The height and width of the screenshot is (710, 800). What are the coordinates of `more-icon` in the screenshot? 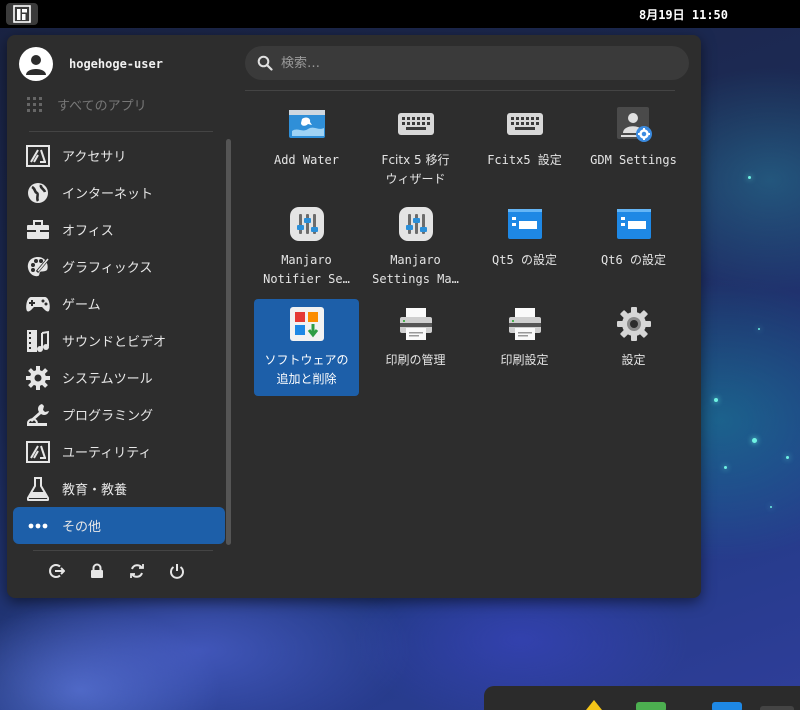 It's located at (38, 526).